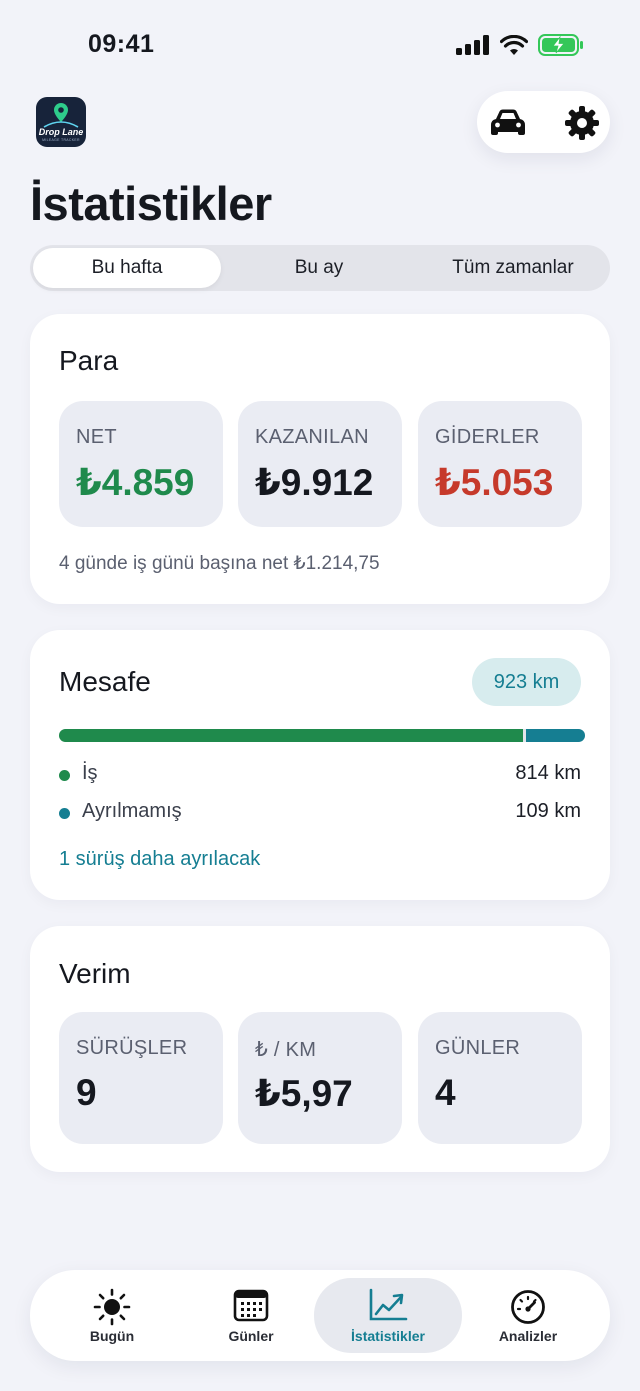  What do you see at coordinates (478, 1048) in the screenshot?
I see `days-label: GÜNLER` at bounding box center [478, 1048].